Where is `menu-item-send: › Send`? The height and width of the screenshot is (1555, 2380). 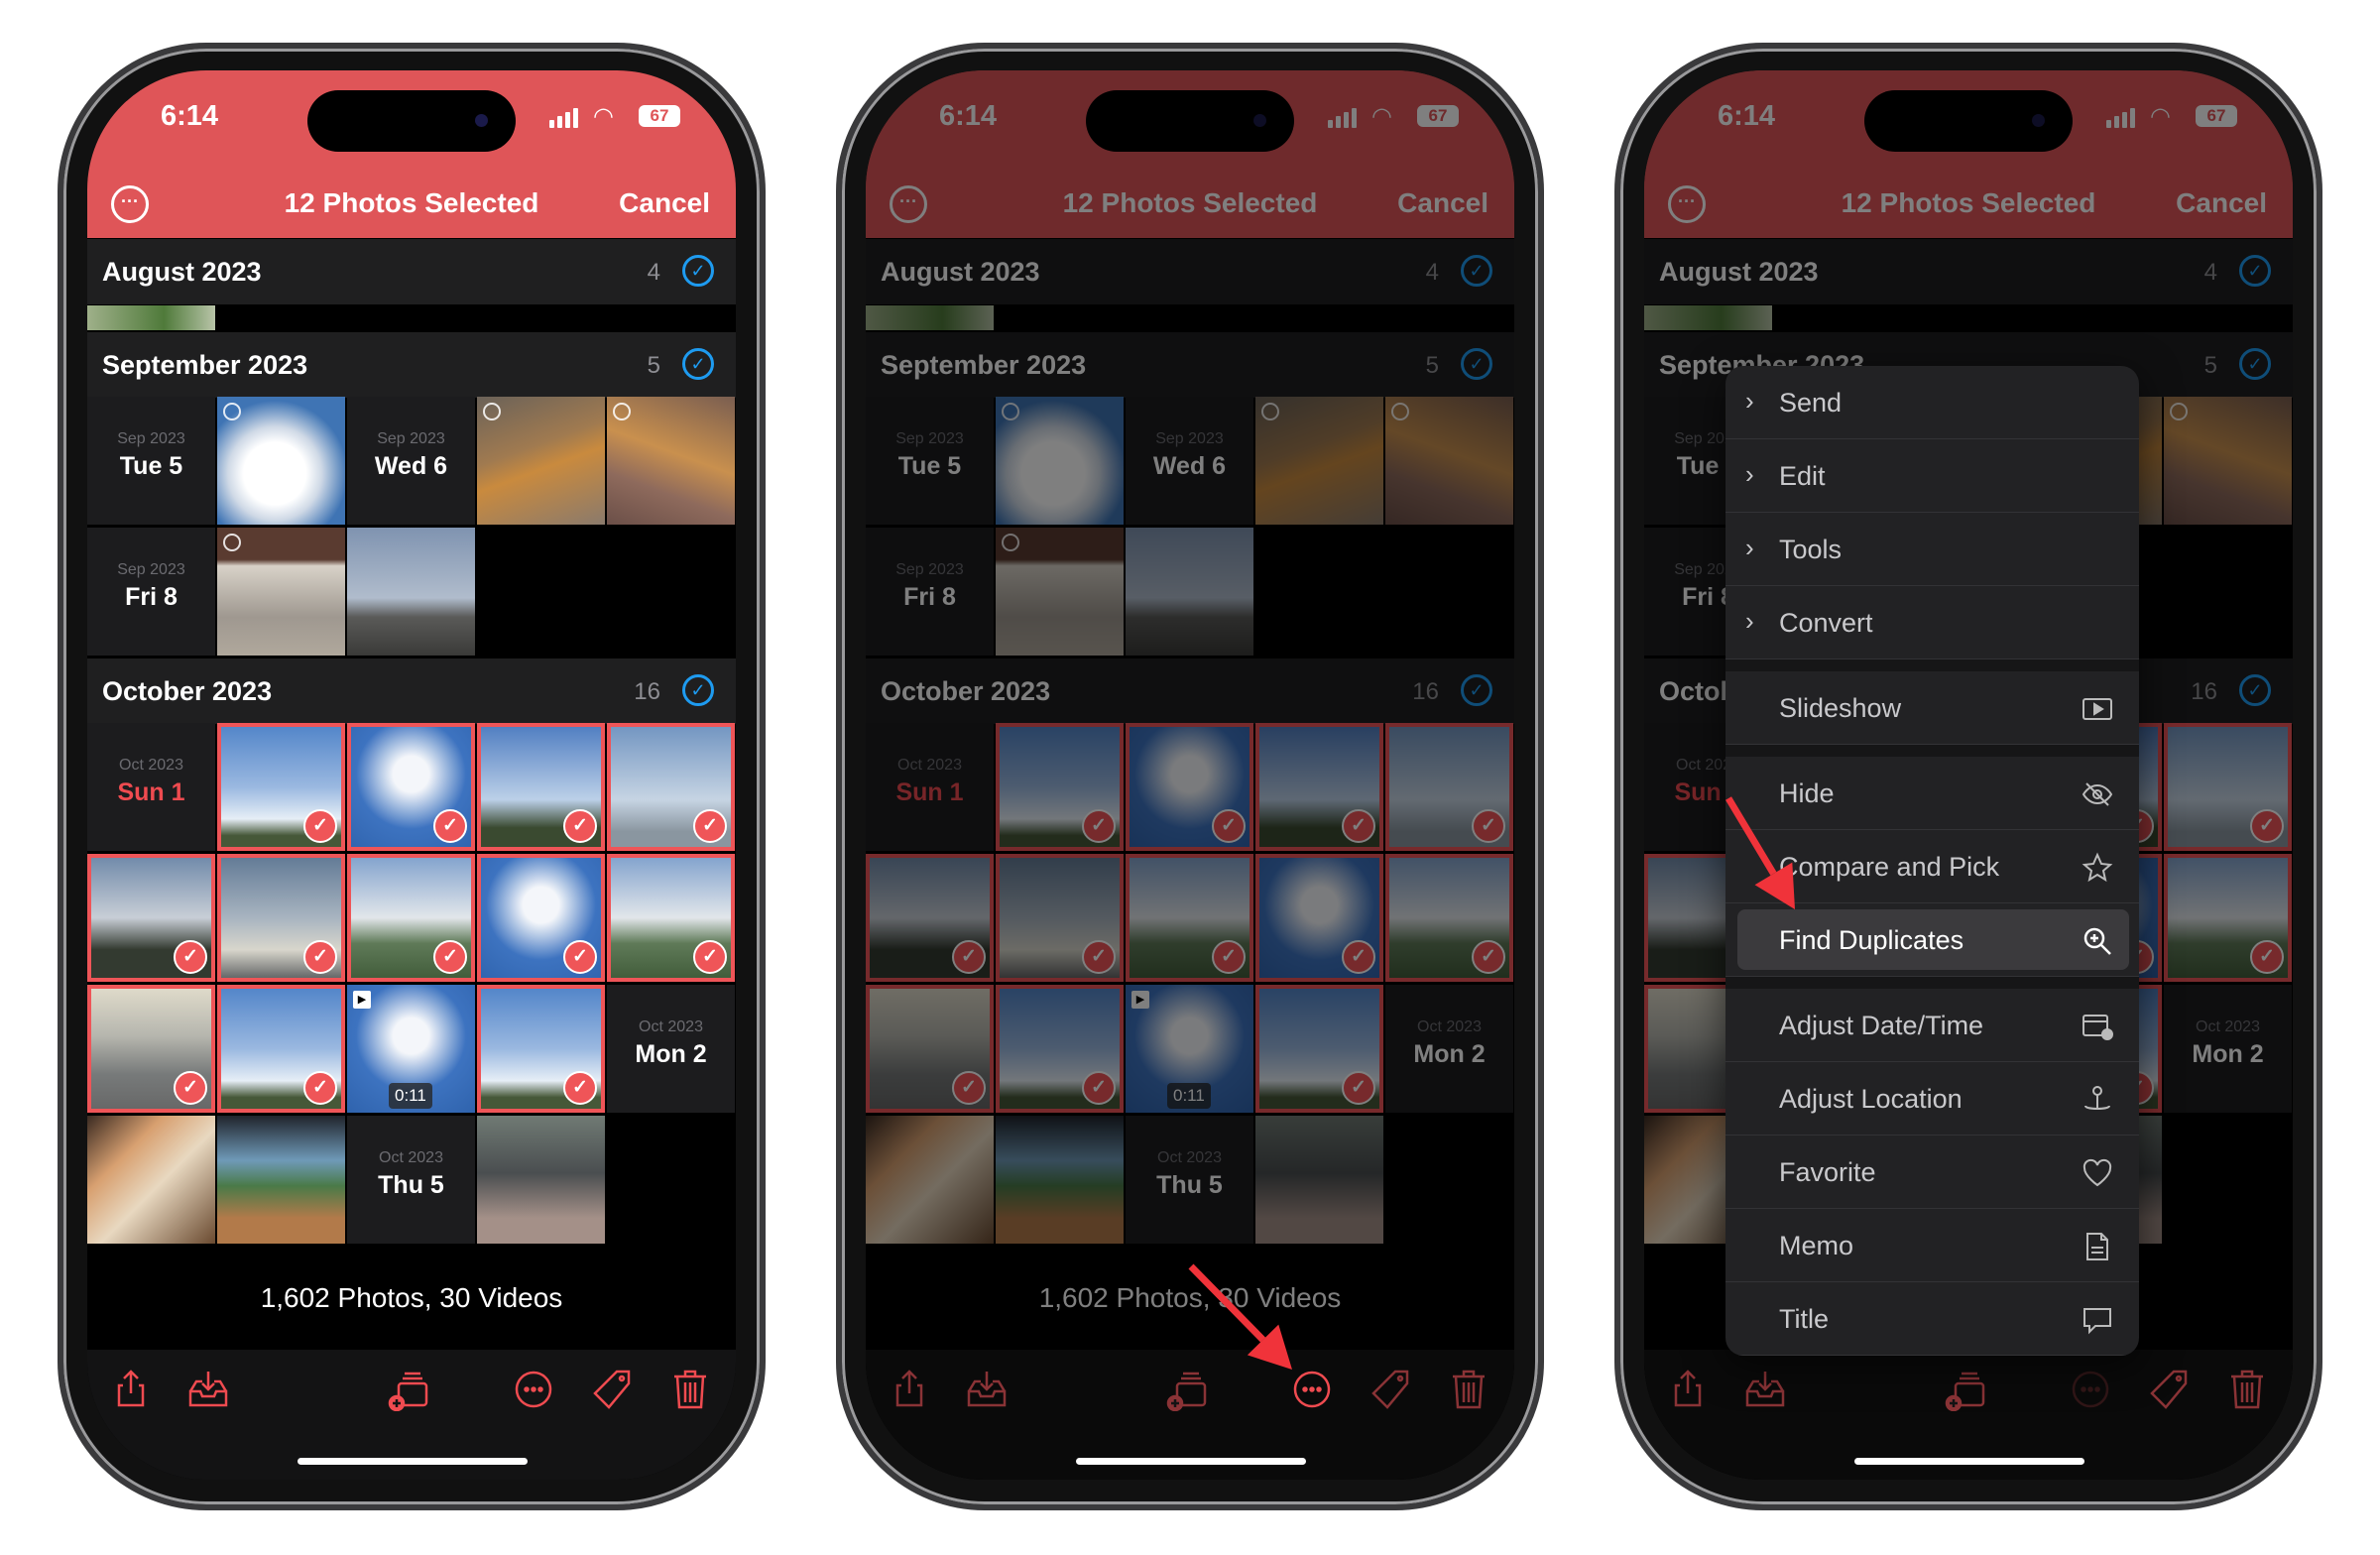 menu-item-send: › Send is located at coordinates (1932, 402).